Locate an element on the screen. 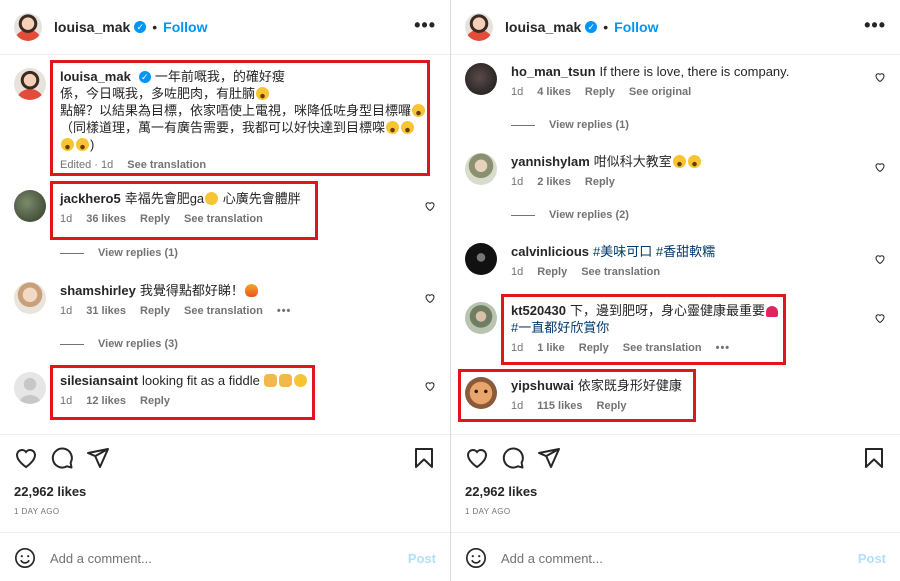  see-original-link: See original is located at coordinates (660, 92).